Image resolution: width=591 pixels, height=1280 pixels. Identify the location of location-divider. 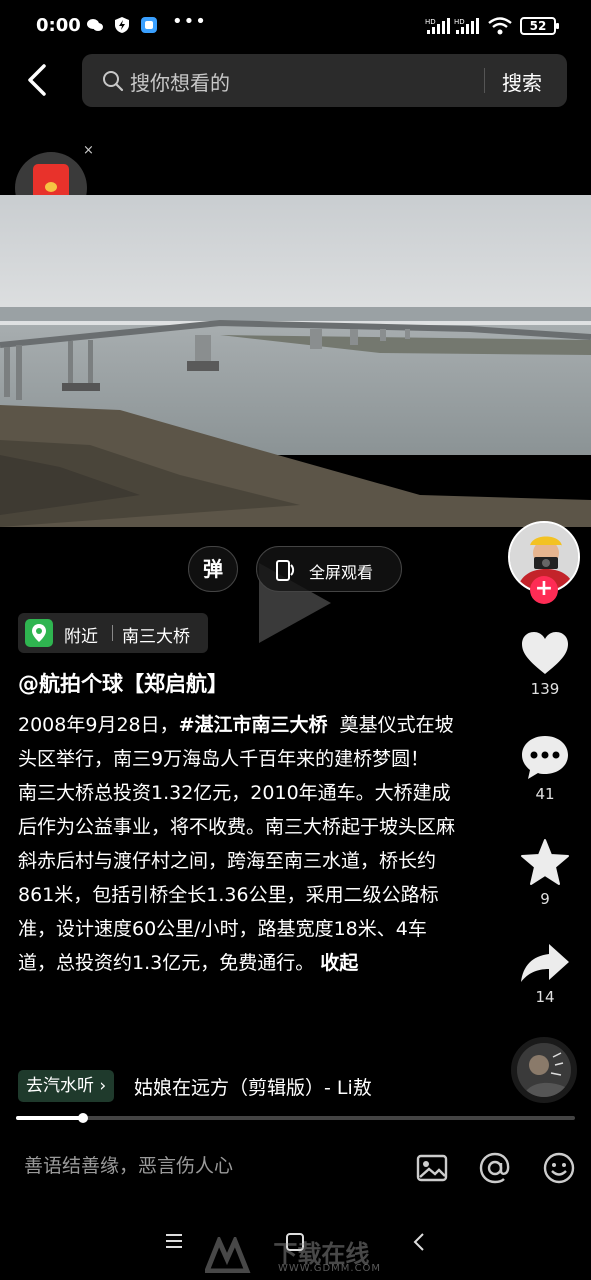
(112, 633).